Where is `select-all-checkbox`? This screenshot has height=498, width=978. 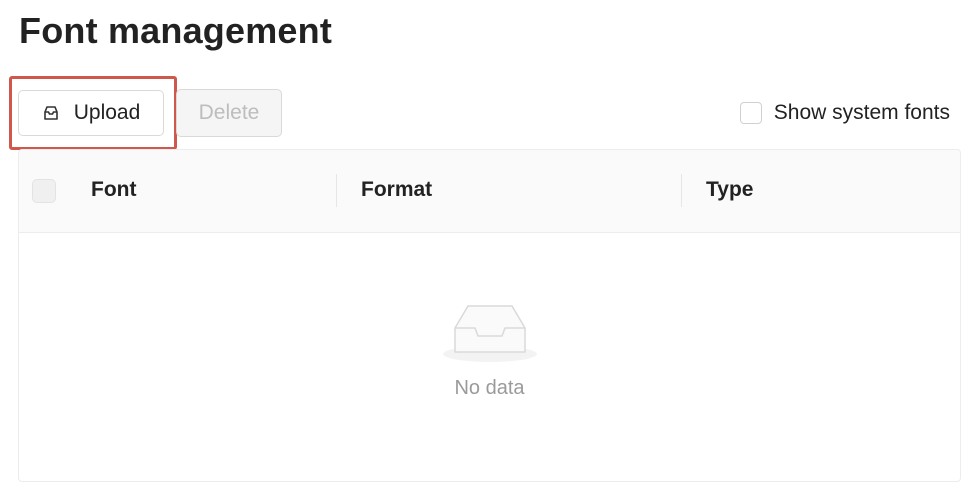
select-all-checkbox is located at coordinates (44, 191).